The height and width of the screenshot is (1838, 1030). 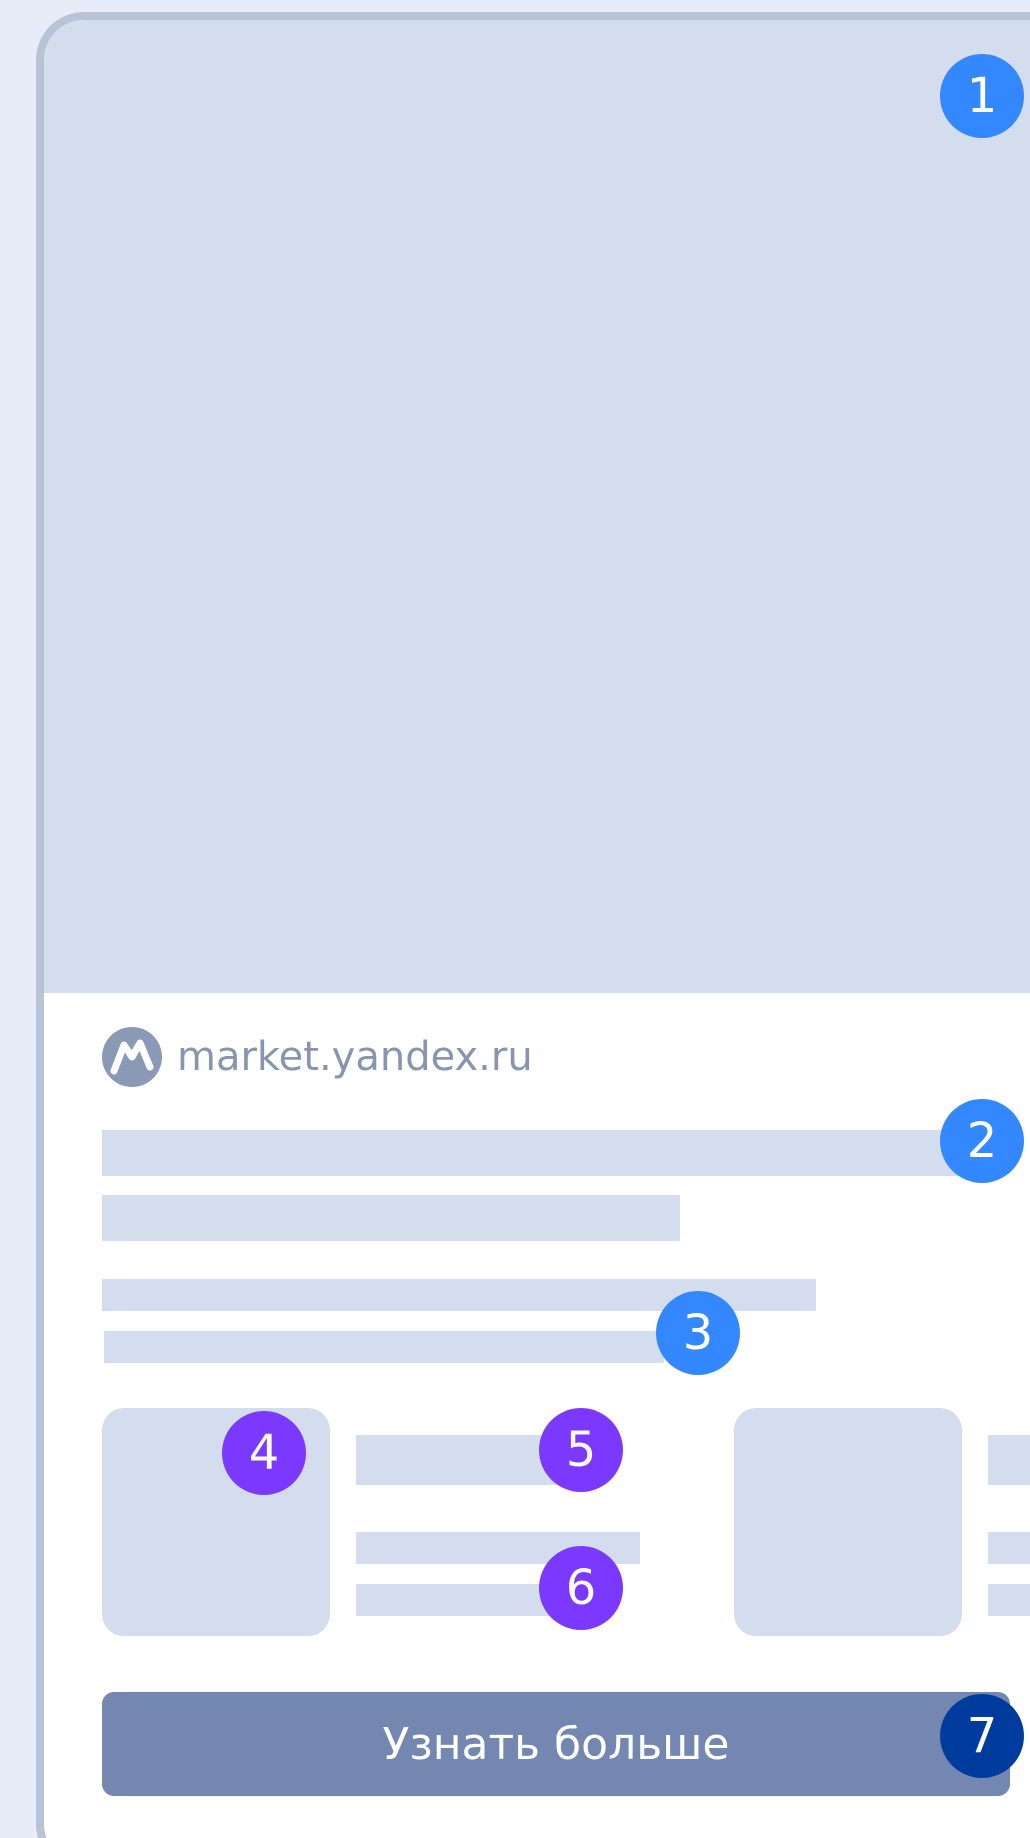 I want to click on description-line-2-placeholder, so click(x=384, y=1347).